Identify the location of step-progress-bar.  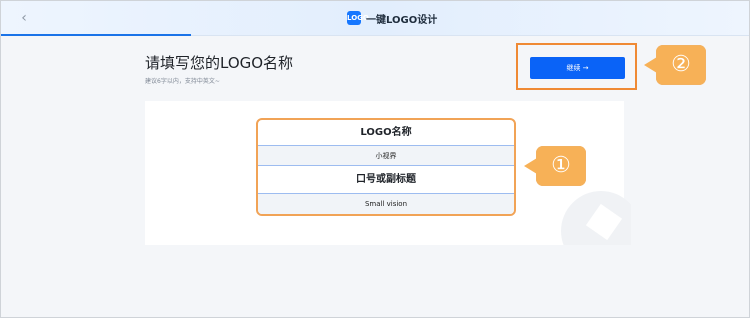
(96, 35).